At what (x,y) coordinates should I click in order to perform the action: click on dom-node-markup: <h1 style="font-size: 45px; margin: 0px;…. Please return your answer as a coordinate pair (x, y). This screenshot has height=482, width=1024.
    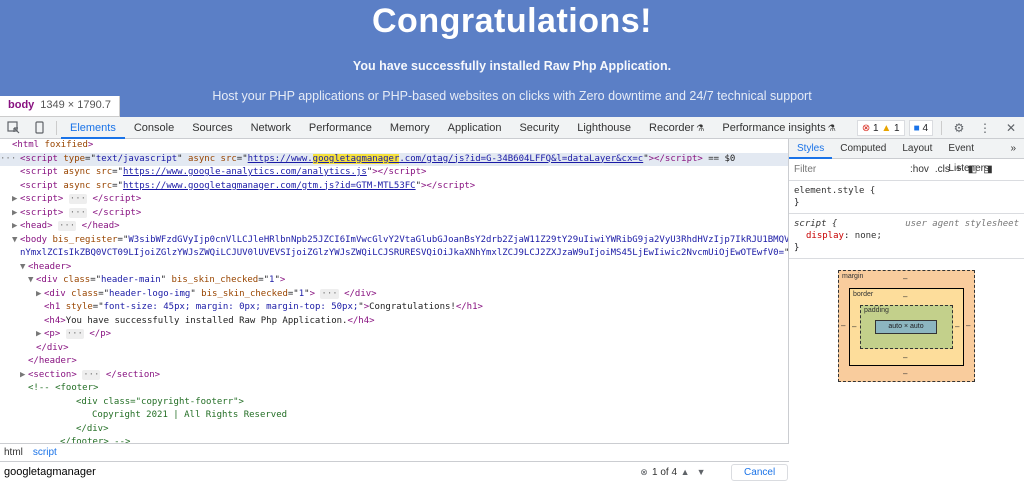
    Looking at the image, I should click on (263, 307).